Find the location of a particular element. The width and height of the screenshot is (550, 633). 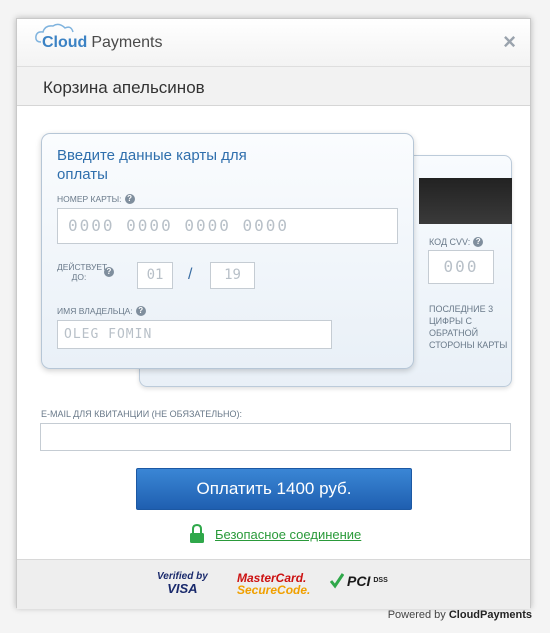

pci-text: PCI is located at coordinates (359, 581).